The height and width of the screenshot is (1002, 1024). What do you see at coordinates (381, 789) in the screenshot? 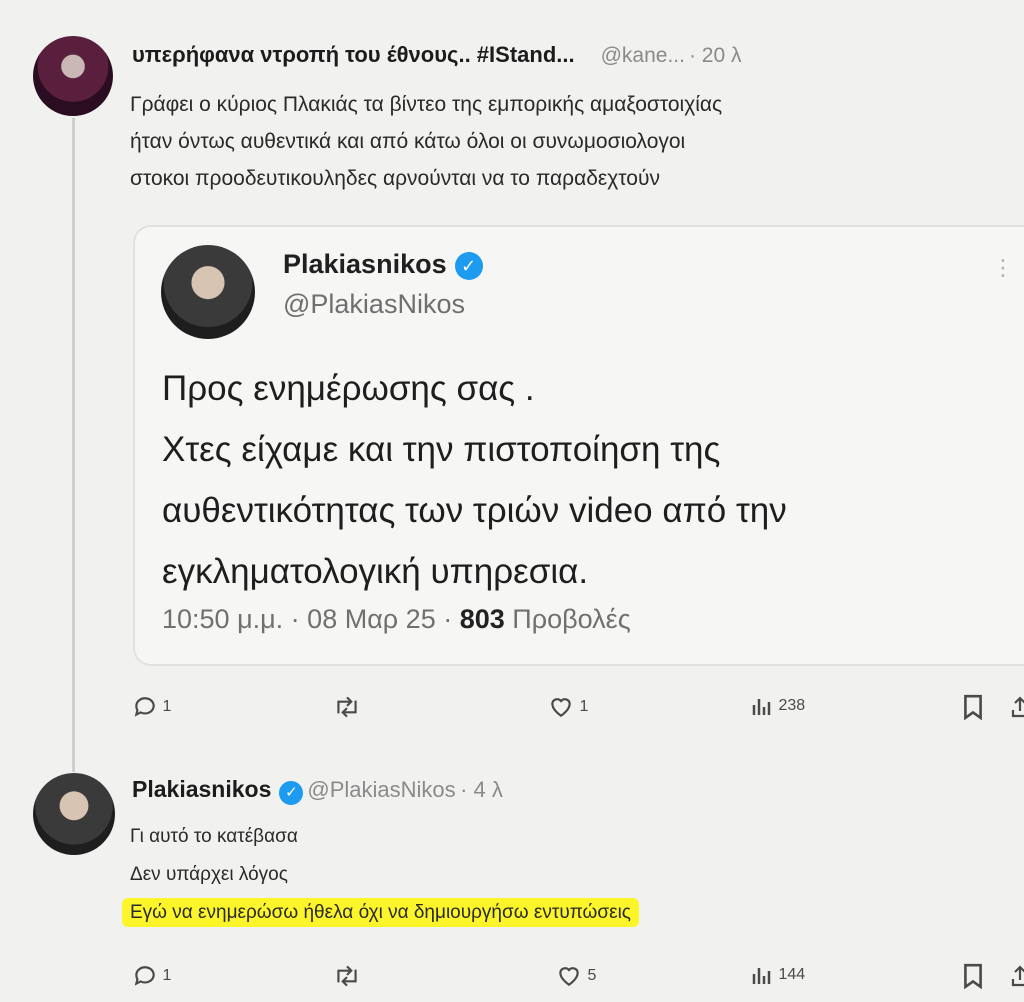
I see `user-handle: @PlakiasNikos` at bounding box center [381, 789].